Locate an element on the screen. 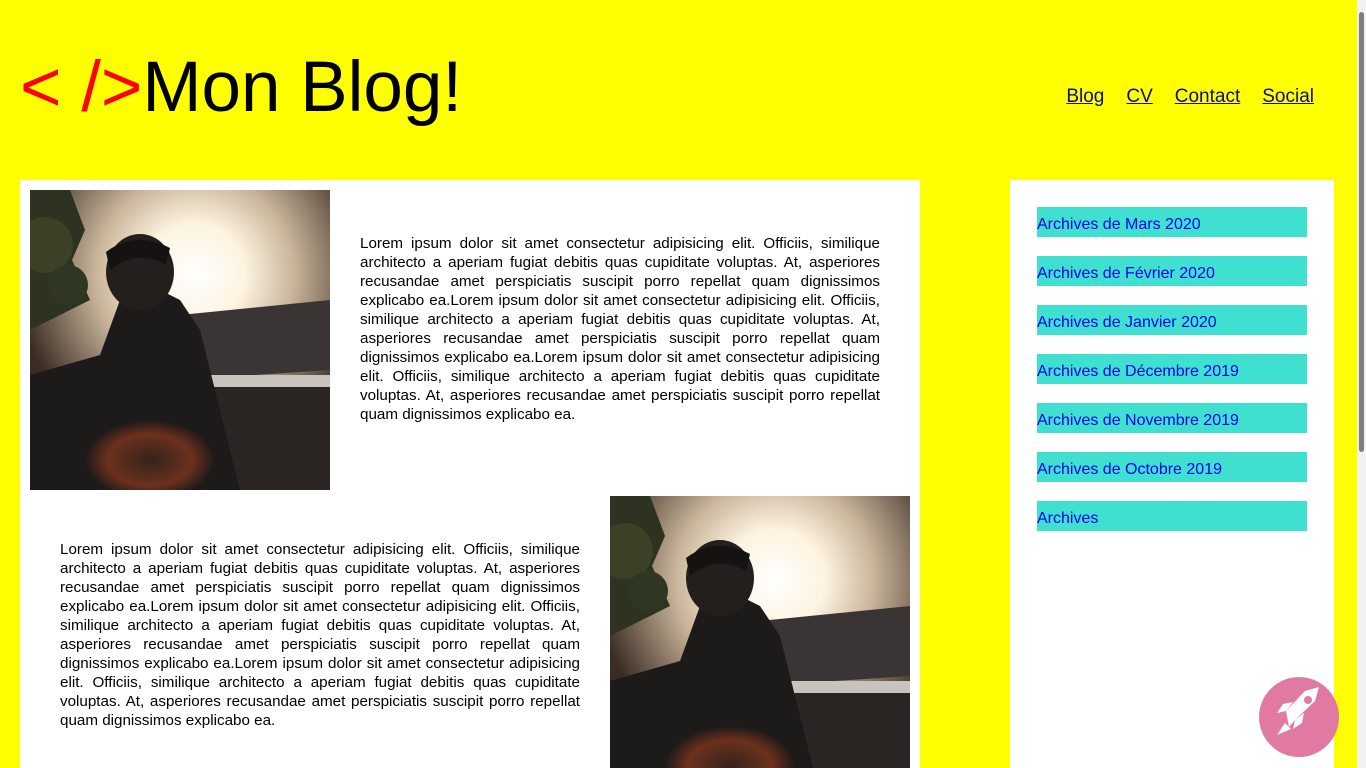 The image size is (1366, 768). archive-item: Archives is located at coordinates (1172, 516).